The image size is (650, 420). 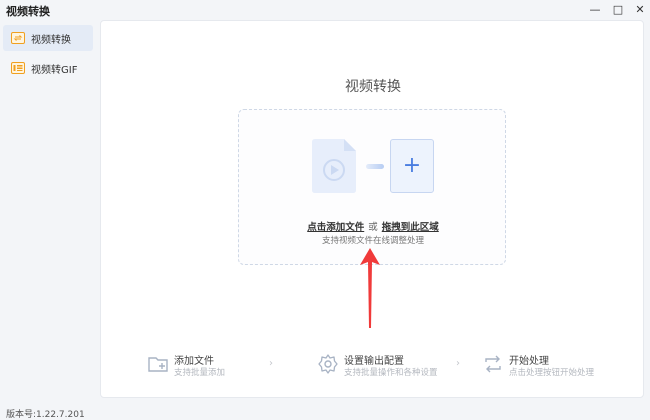 What do you see at coordinates (18, 38) in the screenshot?
I see `video-convert-icon` at bounding box center [18, 38].